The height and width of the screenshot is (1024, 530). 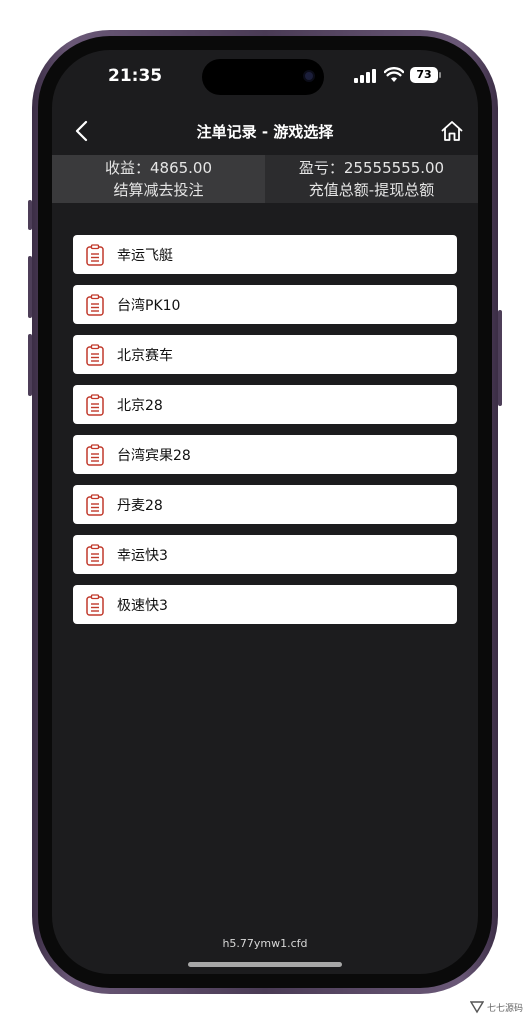 I want to click on battery-cap, so click(x=440, y=75).